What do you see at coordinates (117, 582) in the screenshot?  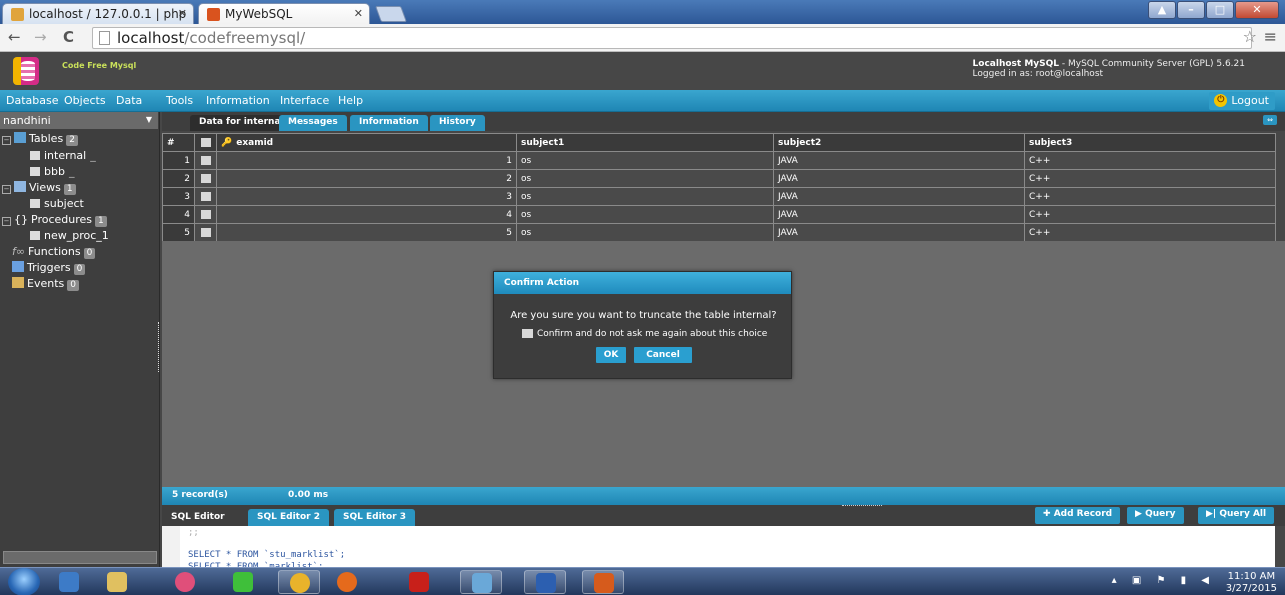 I see `taskbar-explorer-icon` at bounding box center [117, 582].